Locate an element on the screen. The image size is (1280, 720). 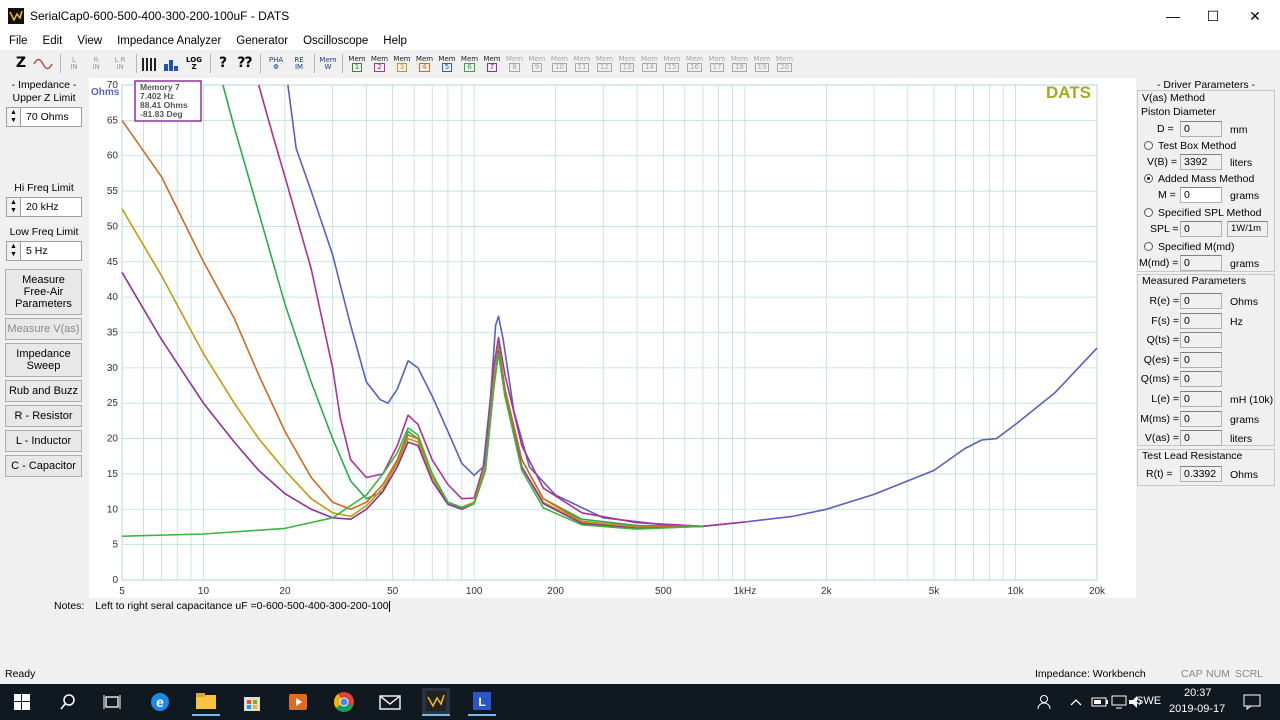
y-tick-label: 15 is located at coordinates (113, 474).